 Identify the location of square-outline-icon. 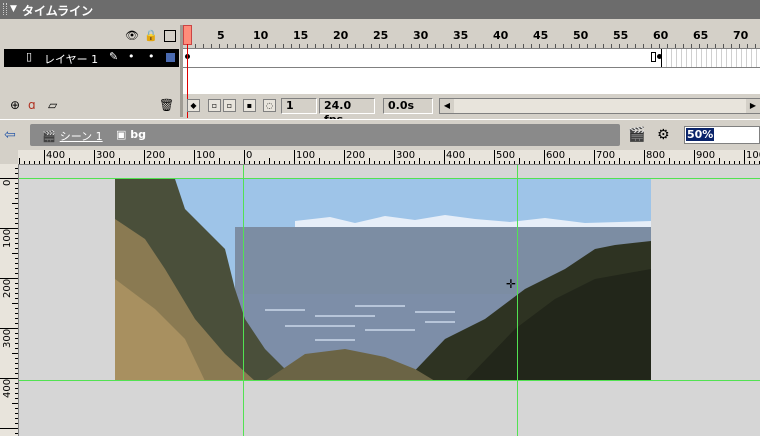
(170, 36).